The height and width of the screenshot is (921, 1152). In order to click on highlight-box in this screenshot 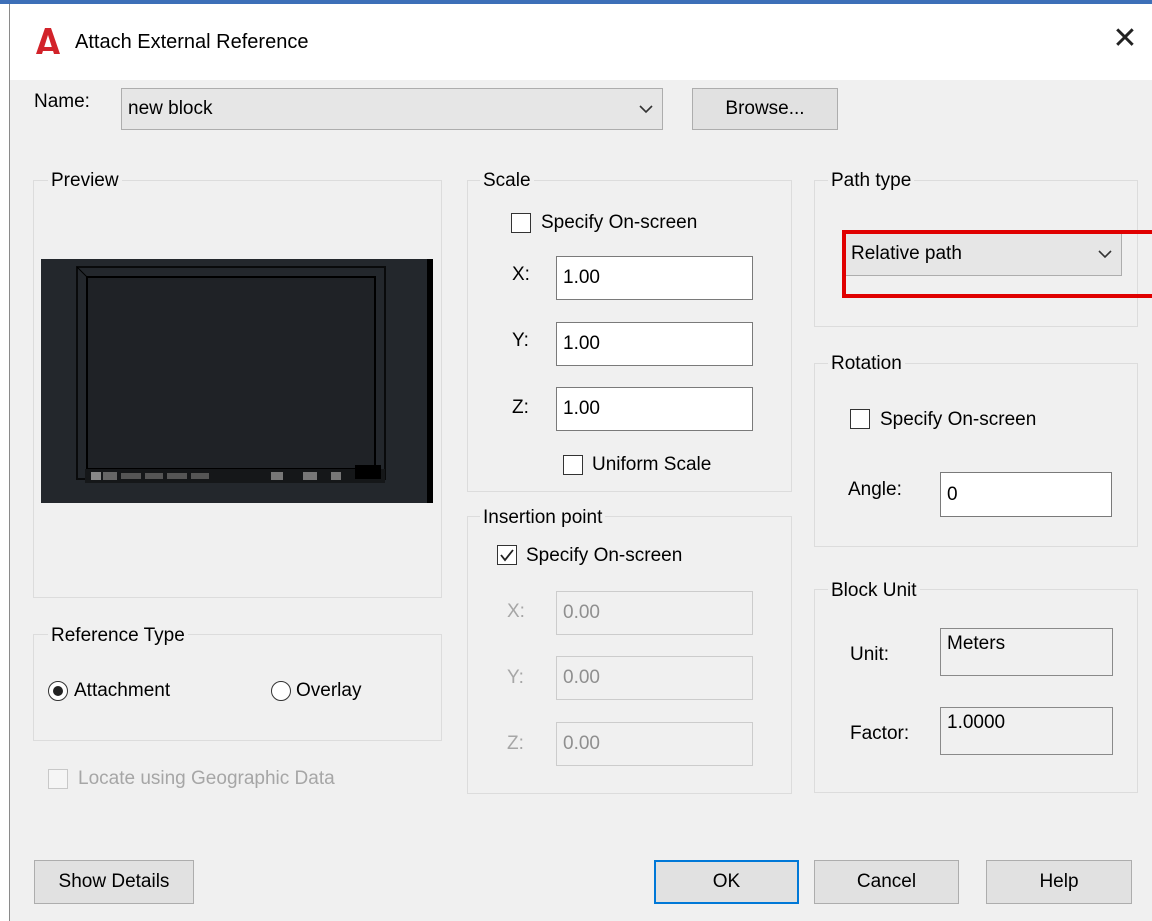, I will do `click(997, 264)`.